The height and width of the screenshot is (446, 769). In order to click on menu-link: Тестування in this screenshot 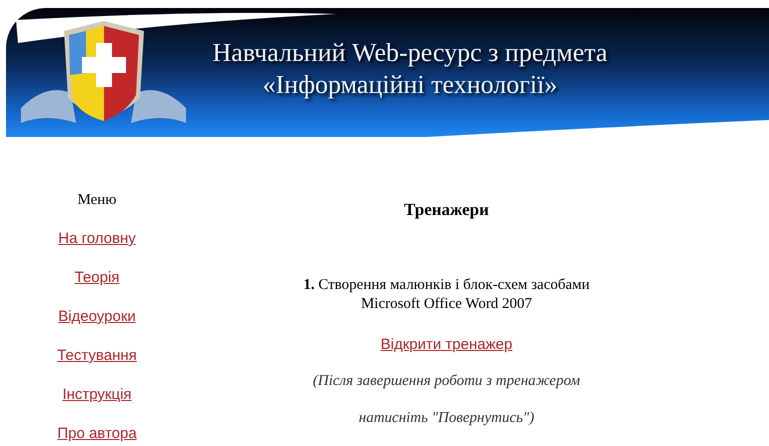, I will do `click(97, 365)`.